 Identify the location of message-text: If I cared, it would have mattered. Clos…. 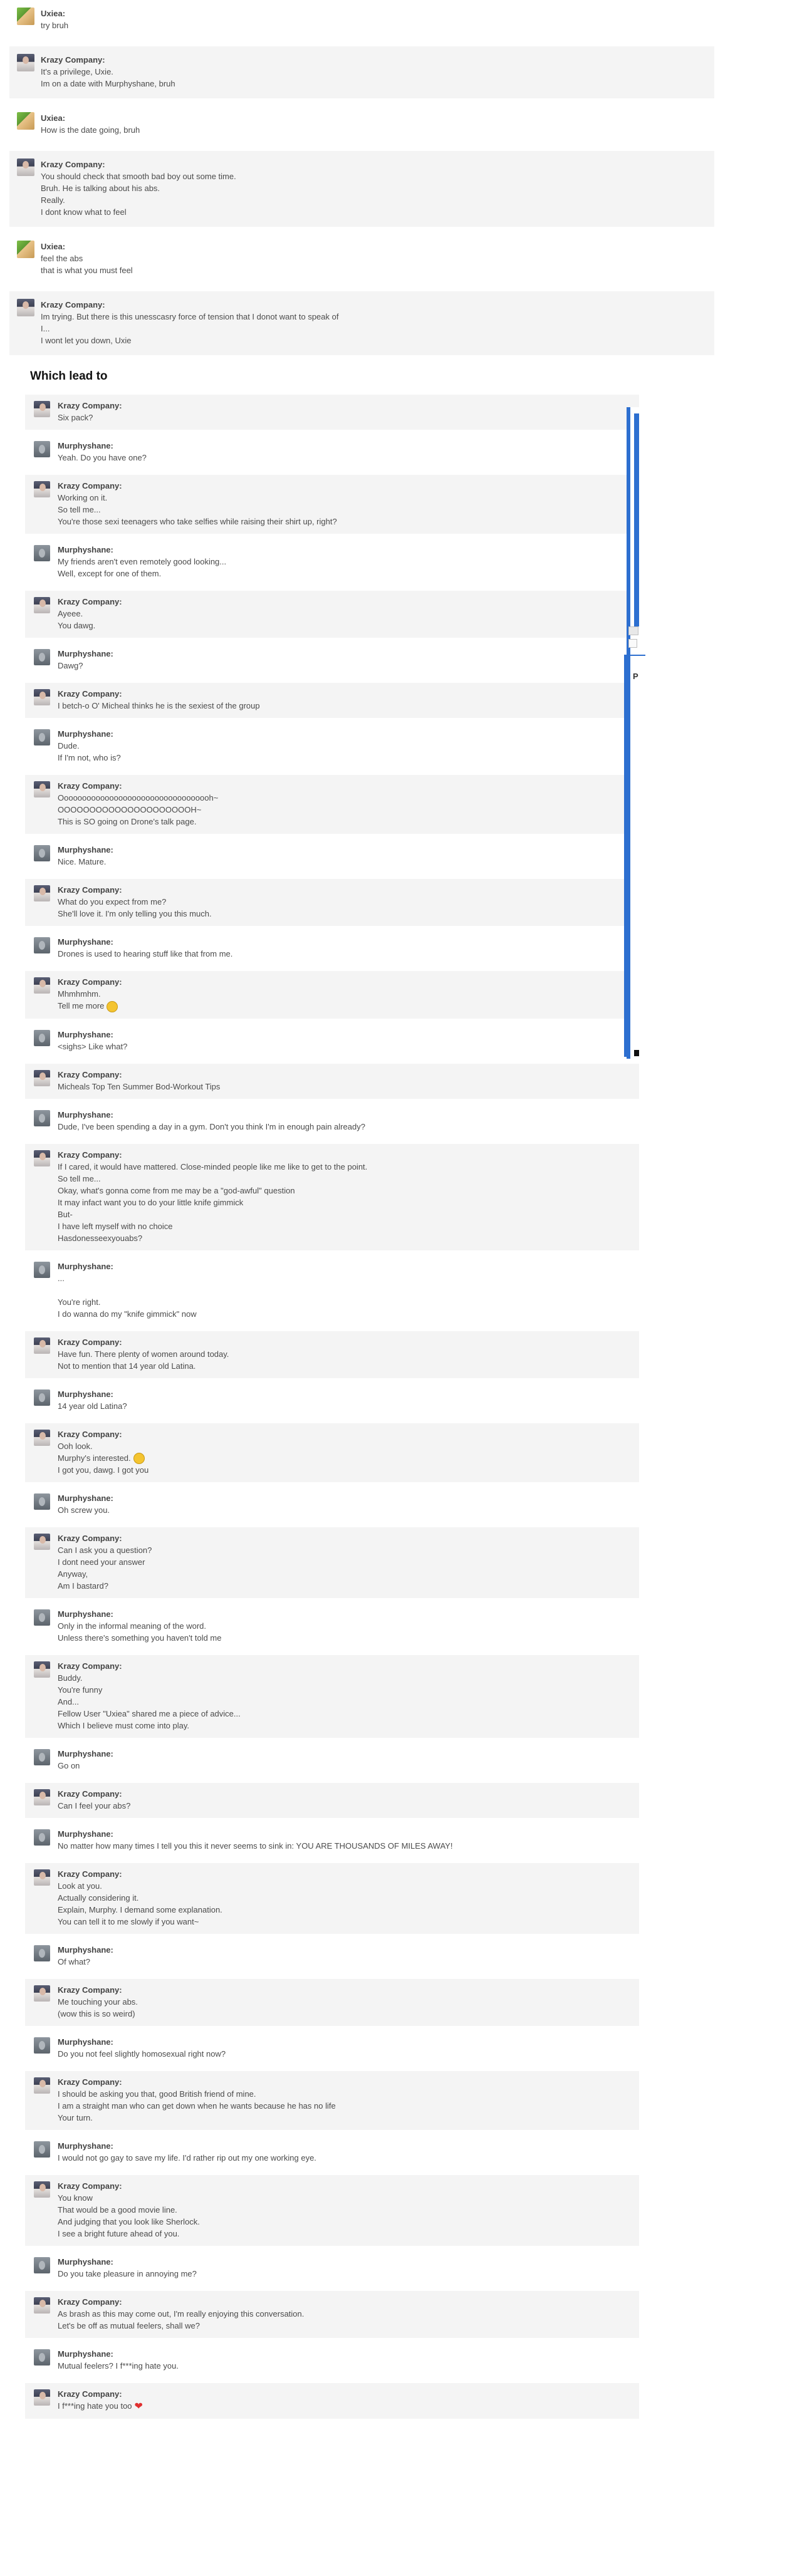
(213, 1166).